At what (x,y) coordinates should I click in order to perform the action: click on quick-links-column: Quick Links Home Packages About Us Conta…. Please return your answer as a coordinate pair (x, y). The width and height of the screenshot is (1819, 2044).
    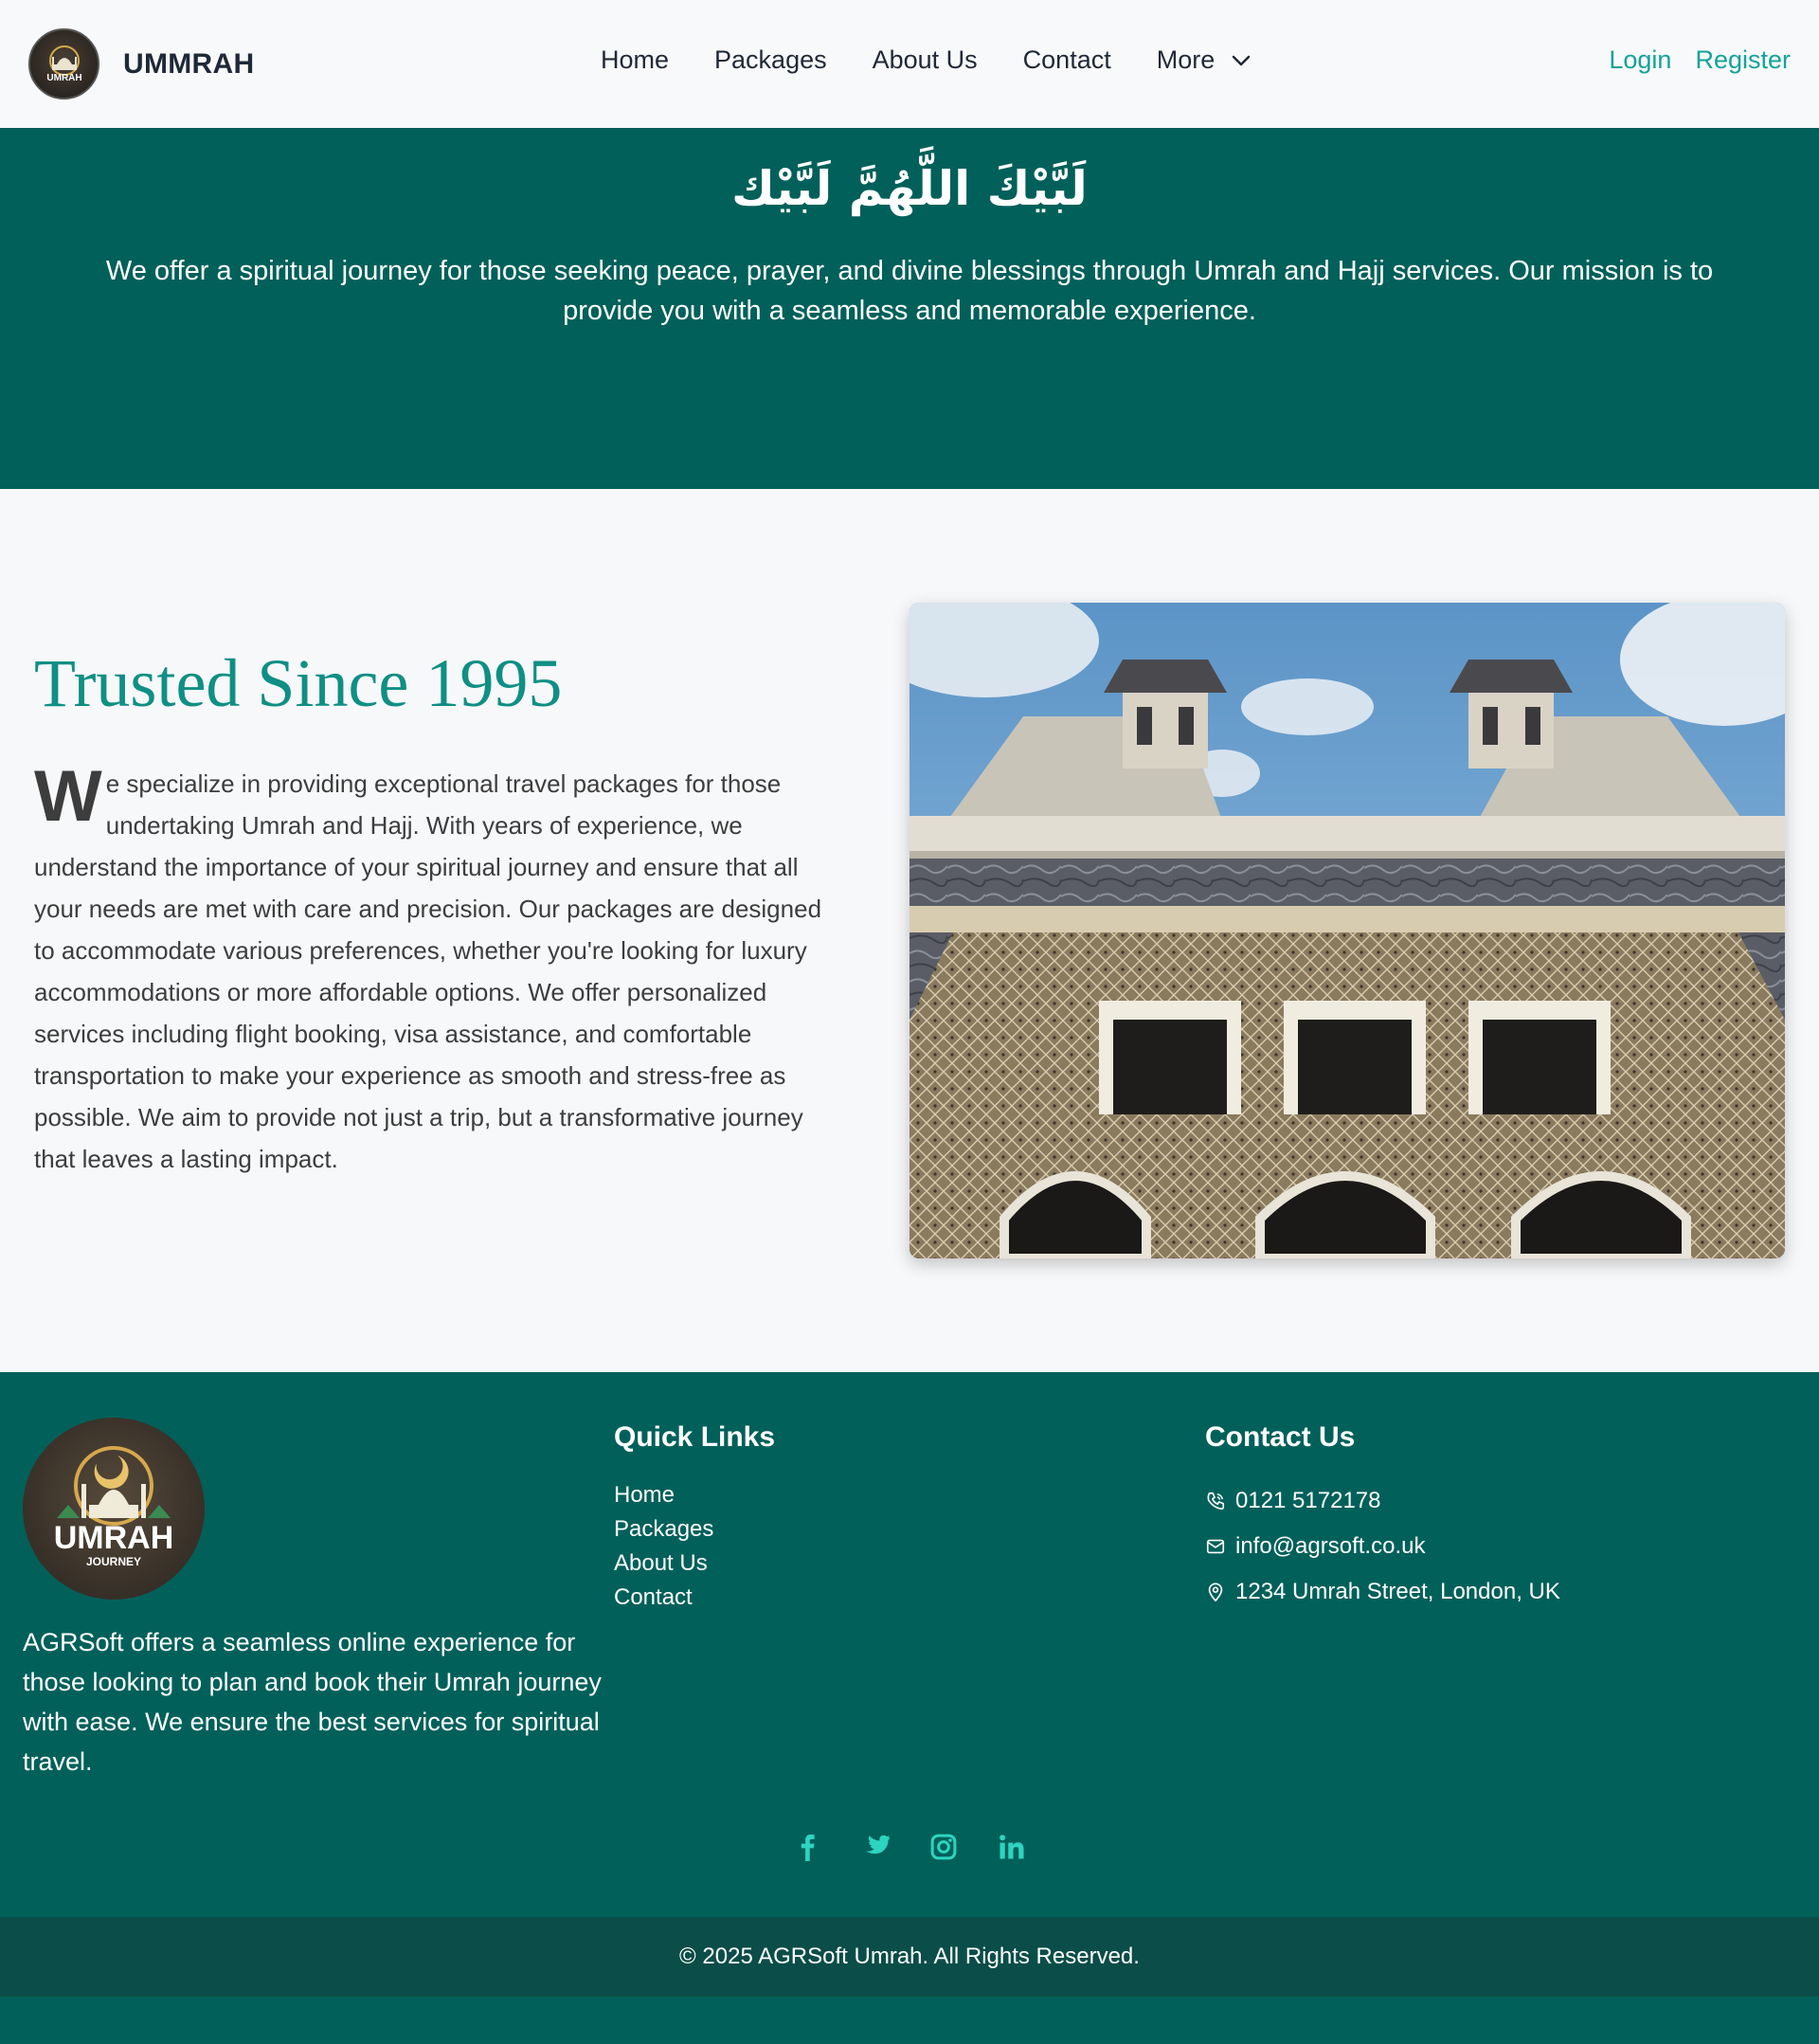
    Looking at the image, I should click on (694, 1518).